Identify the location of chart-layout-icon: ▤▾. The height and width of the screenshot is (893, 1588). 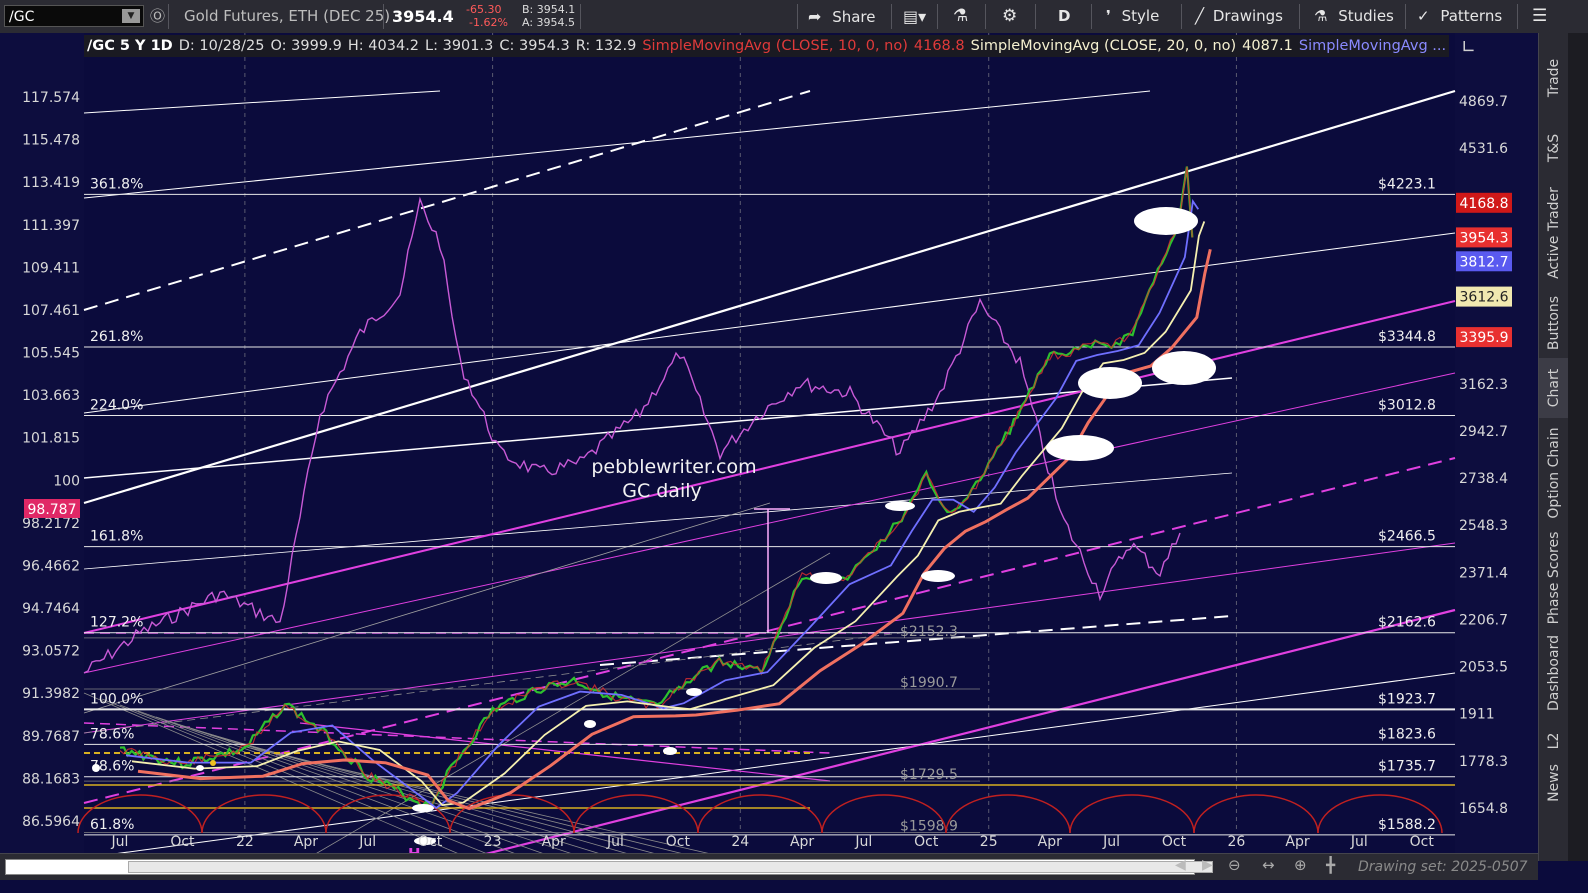
(914, 16).